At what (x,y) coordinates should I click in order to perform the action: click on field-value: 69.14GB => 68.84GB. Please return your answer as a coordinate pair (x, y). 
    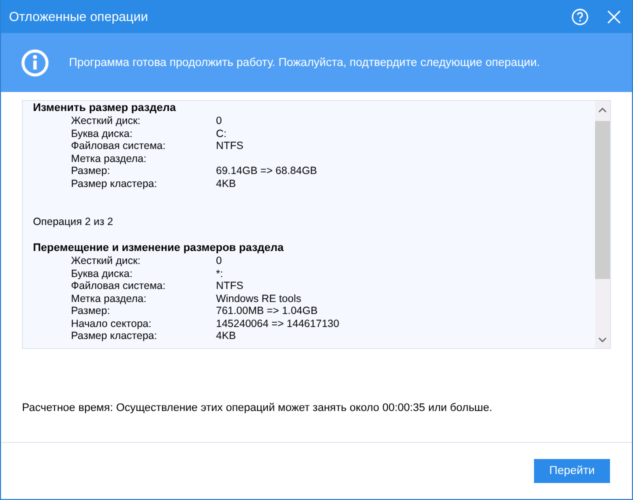
    Looking at the image, I should click on (267, 171).